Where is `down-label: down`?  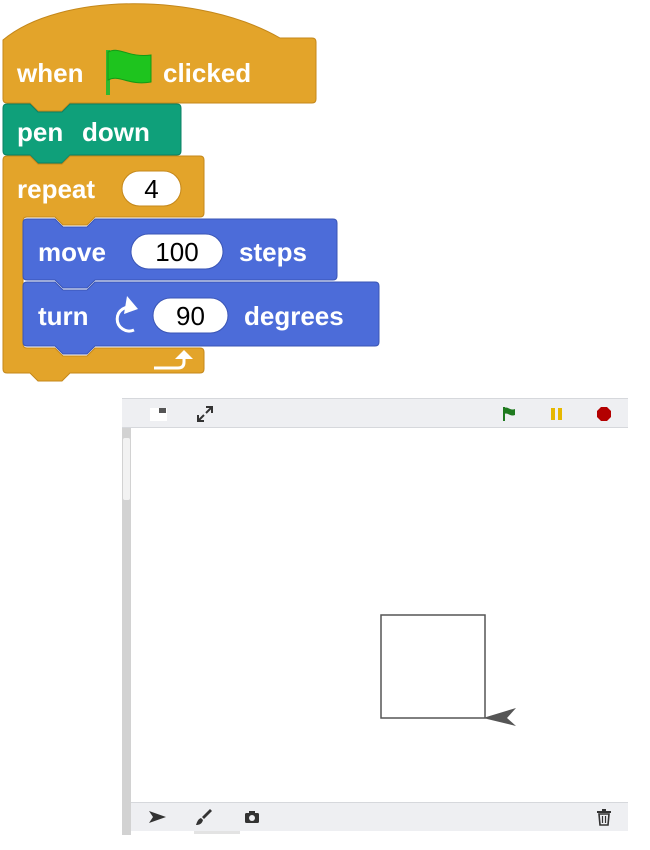 down-label: down is located at coordinates (116, 132).